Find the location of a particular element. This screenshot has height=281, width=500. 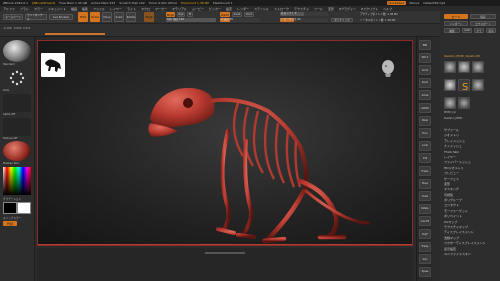

export-button: エクスポート is located at coordinates (483, 23).